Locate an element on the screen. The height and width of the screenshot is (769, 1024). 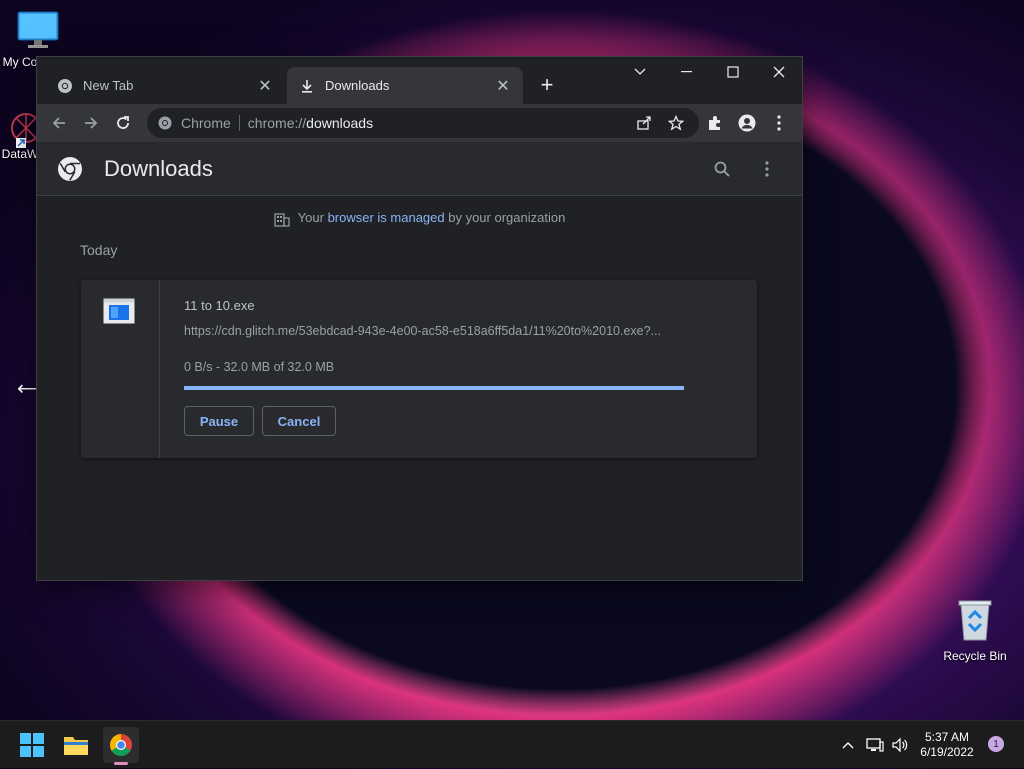
cancel-button: Cancel is located at coordinates (299, 421).